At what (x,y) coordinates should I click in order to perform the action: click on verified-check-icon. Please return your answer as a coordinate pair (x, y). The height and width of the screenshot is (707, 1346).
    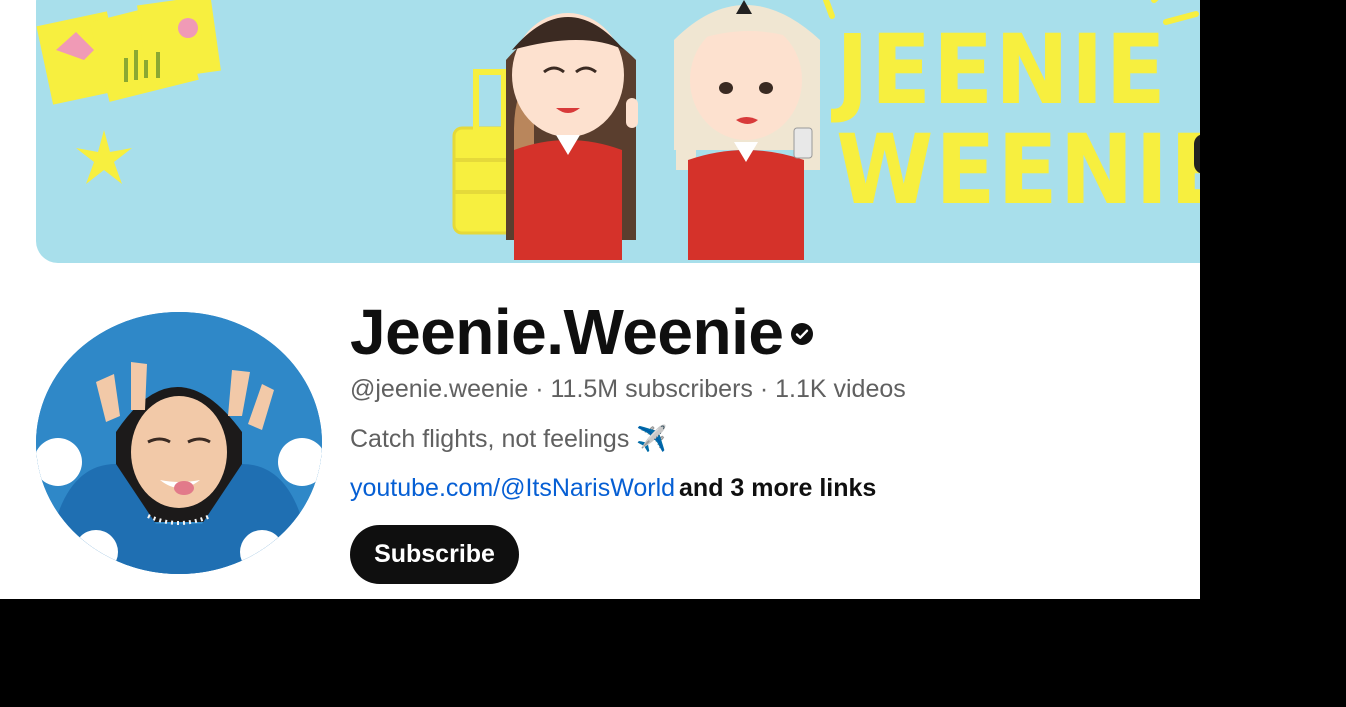
    Looking at the image, I should click on (802, 334).